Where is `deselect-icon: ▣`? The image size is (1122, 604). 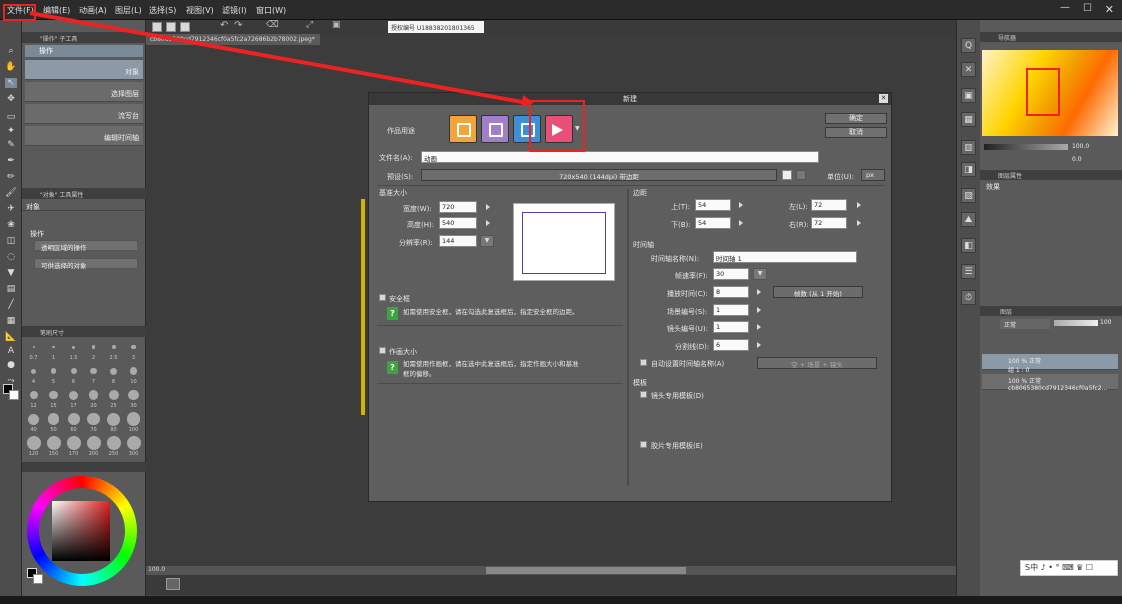 deselect-icon: ▣ is located at coordinates (336, 25).